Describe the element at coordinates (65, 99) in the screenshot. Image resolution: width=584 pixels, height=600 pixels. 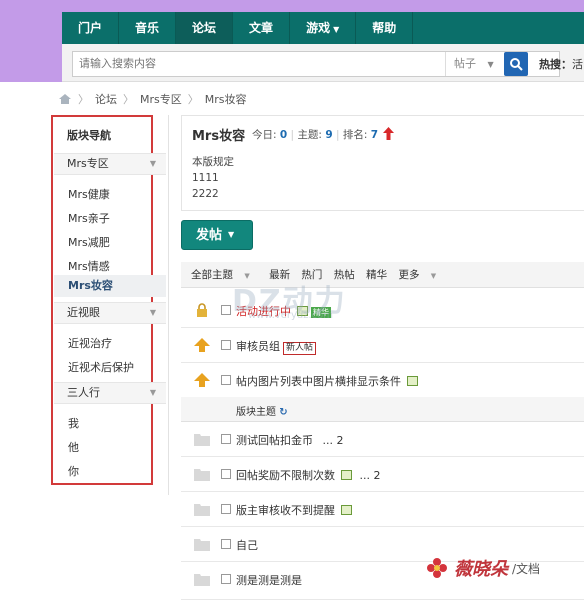
I see `home-icon` at that location.